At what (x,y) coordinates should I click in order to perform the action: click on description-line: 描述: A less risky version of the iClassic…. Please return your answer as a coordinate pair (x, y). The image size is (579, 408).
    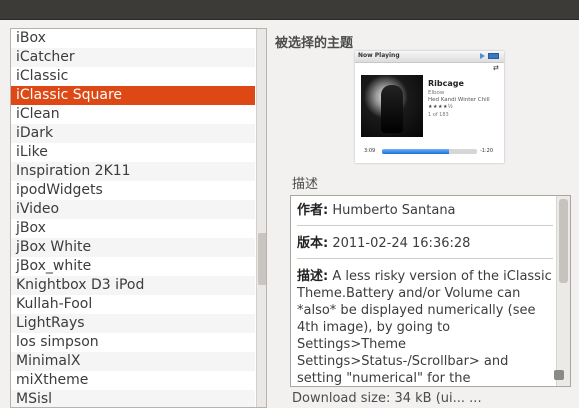
    Looking at the image, I should click on (425, 327).